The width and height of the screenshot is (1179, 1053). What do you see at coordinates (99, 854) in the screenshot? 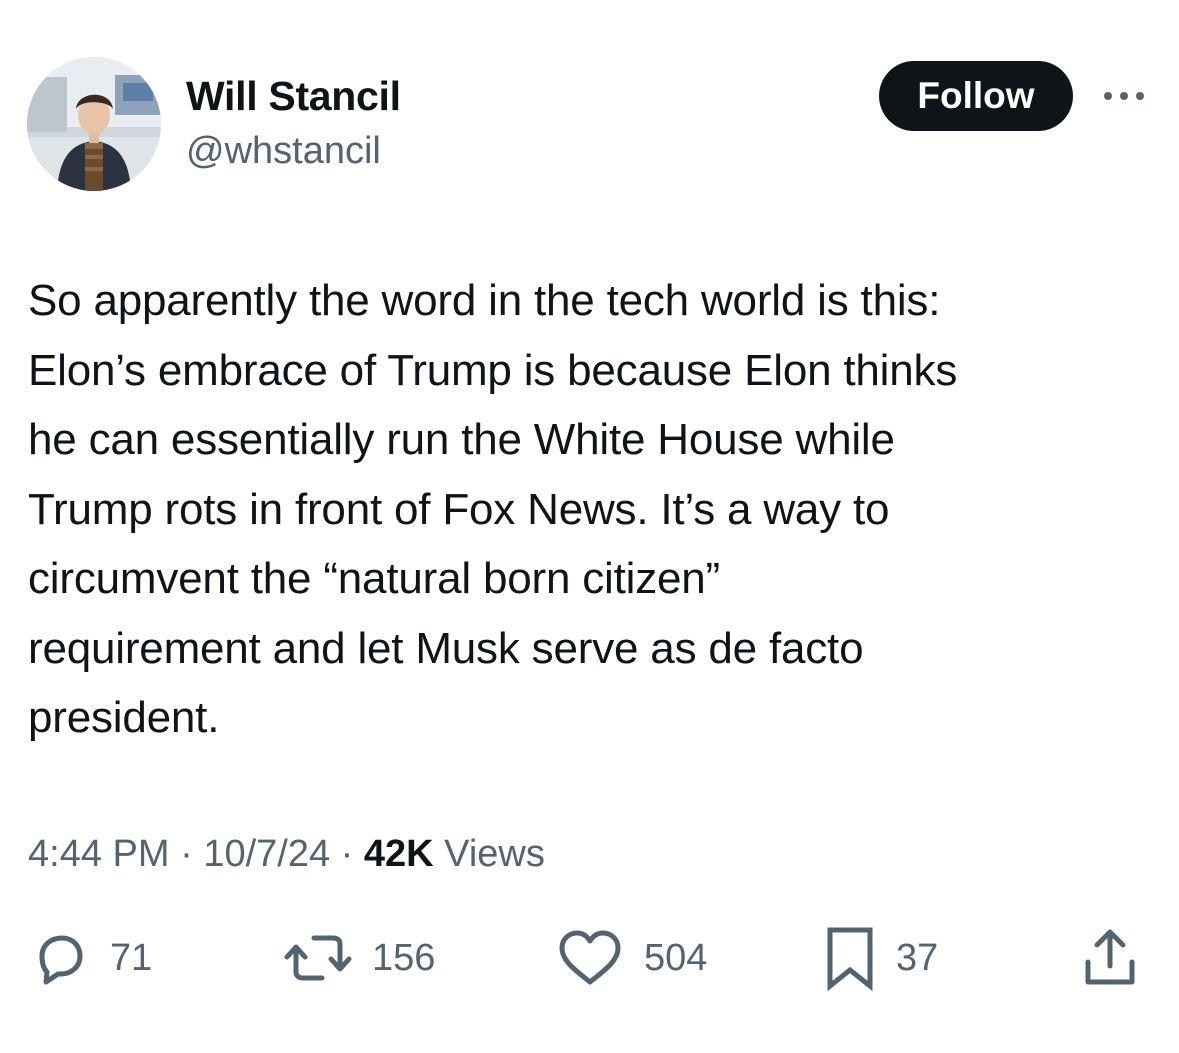
I see `tweet-time: 4:44 PM` at bounding box center [99, 854].